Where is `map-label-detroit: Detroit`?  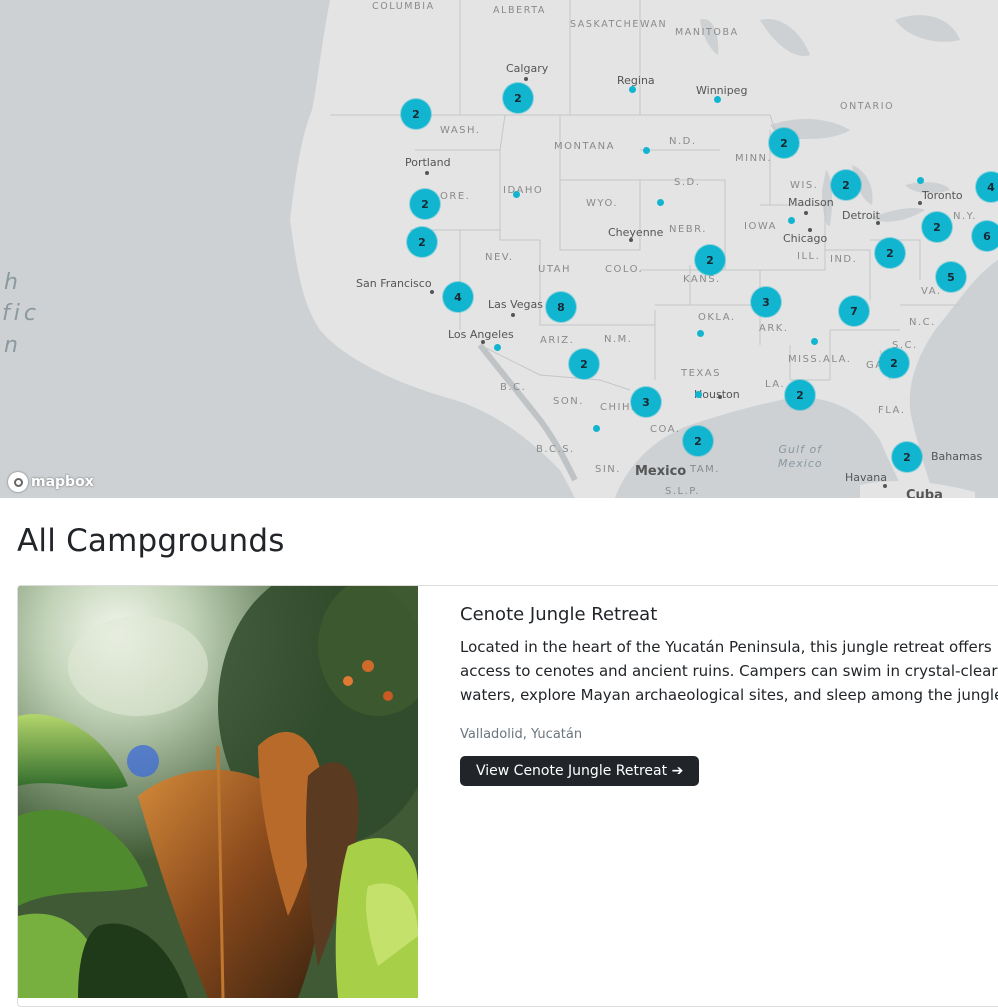
map-label-detroit: Detroit is located at coordinates (861, 215).